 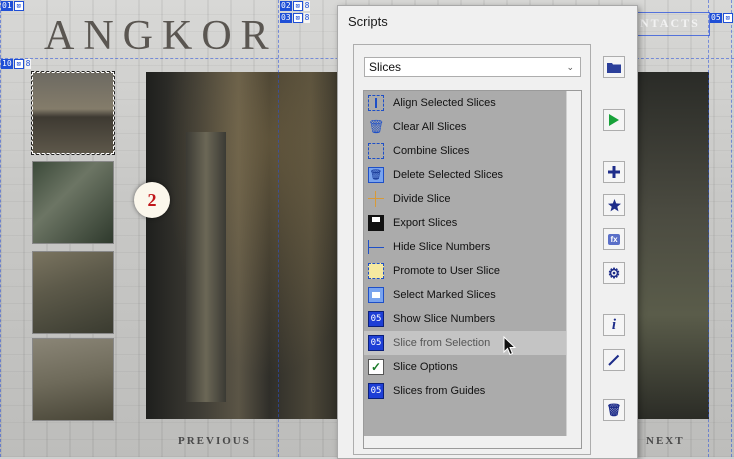 I want to click on list-item-label: Promote to User Slice, so click(x=446, y=271).